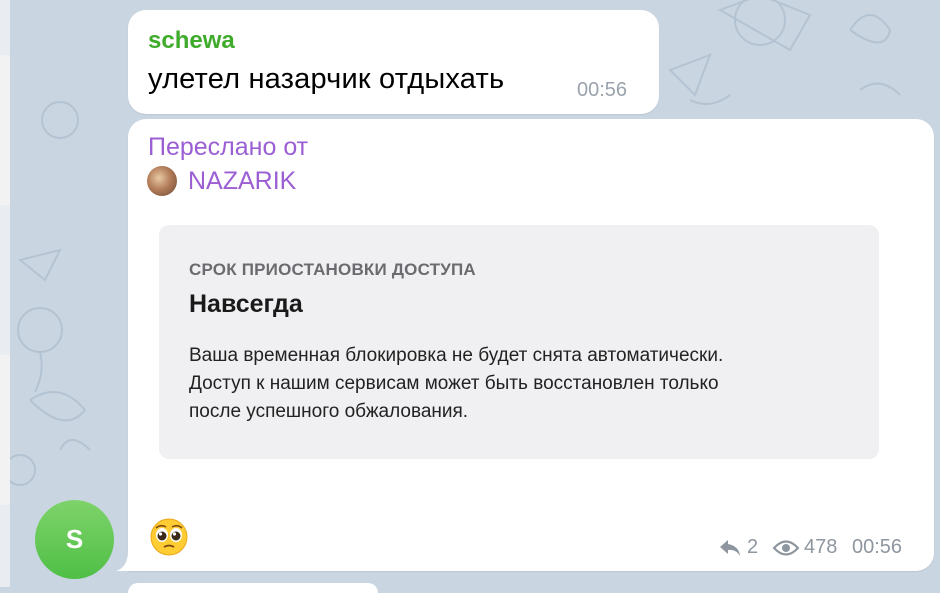 Image resolution: width=940 pixels, height=593 pixels. Describe the element at coordinates (821, 547) in the screenshot. I see `view-count: 478` at that location.